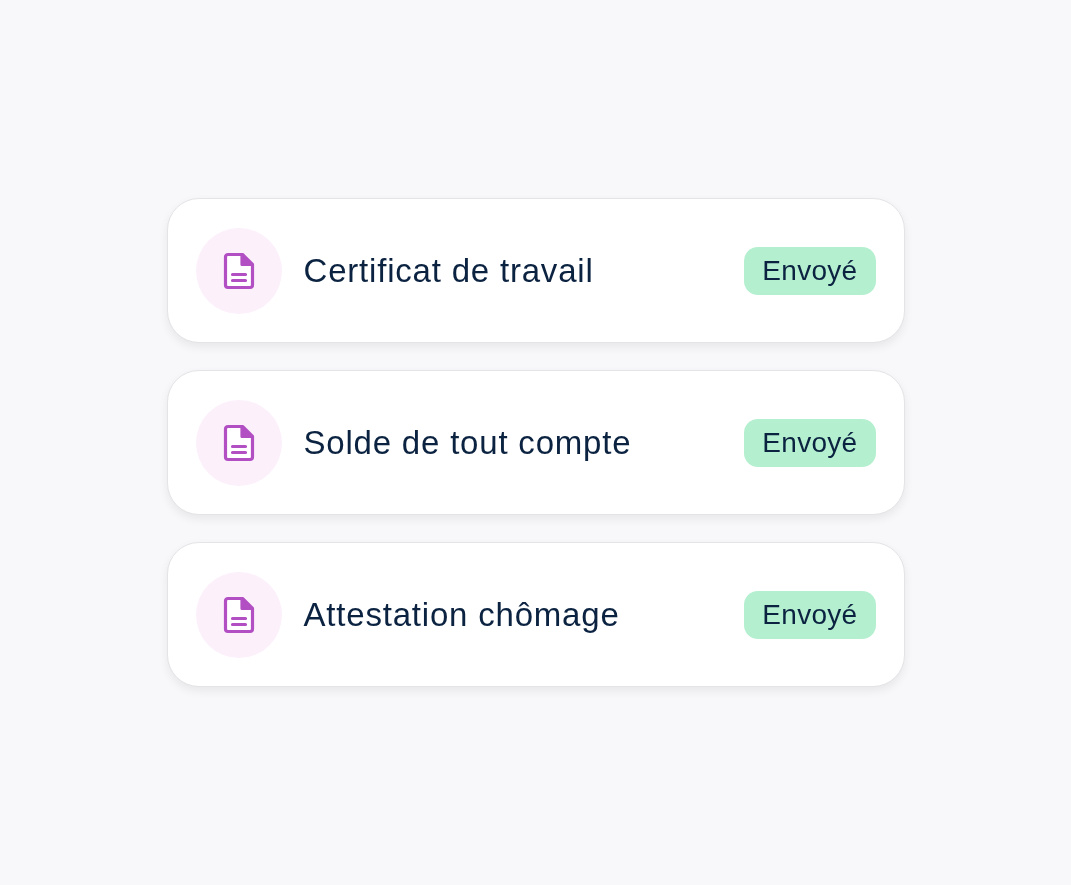 Image resolution: width=1071 pixels, height=885 pixels. What do you see at coordinates (467, 442) in the screenshot?
I see `document-title: Solde de tout compte` at bounding box center [467, 442].